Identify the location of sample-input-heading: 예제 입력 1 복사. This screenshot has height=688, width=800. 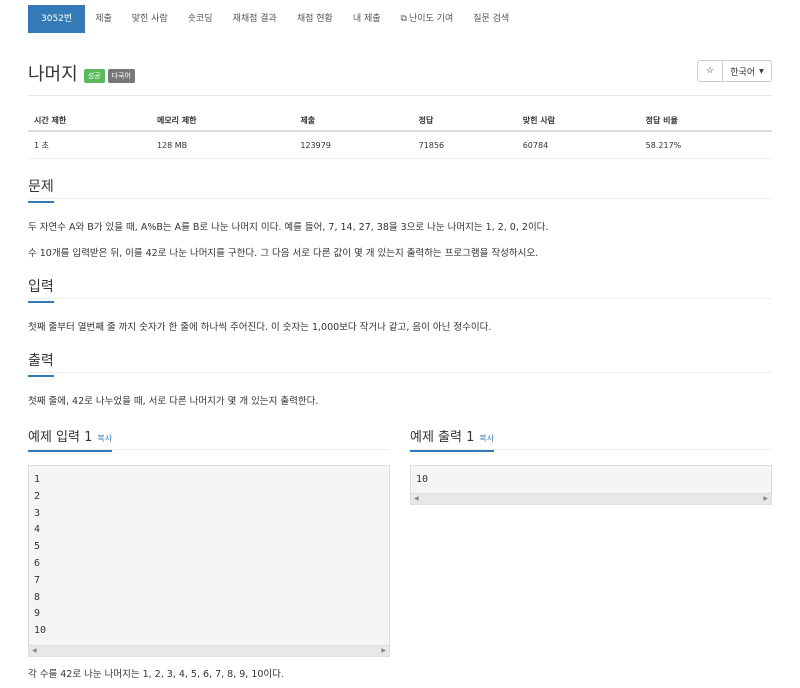
(70, 439).